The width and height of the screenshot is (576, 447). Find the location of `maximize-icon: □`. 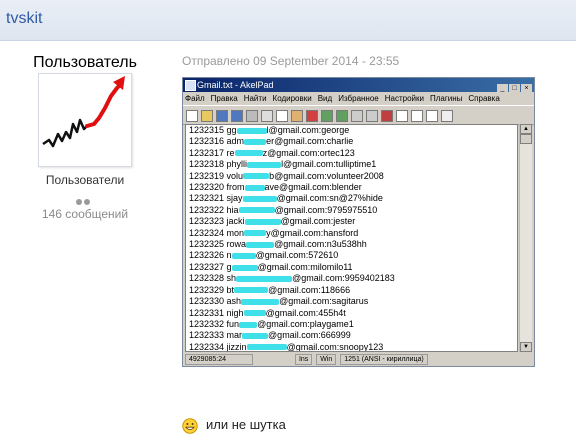

maximize-icon: □ is located at coordinates (514, 88).